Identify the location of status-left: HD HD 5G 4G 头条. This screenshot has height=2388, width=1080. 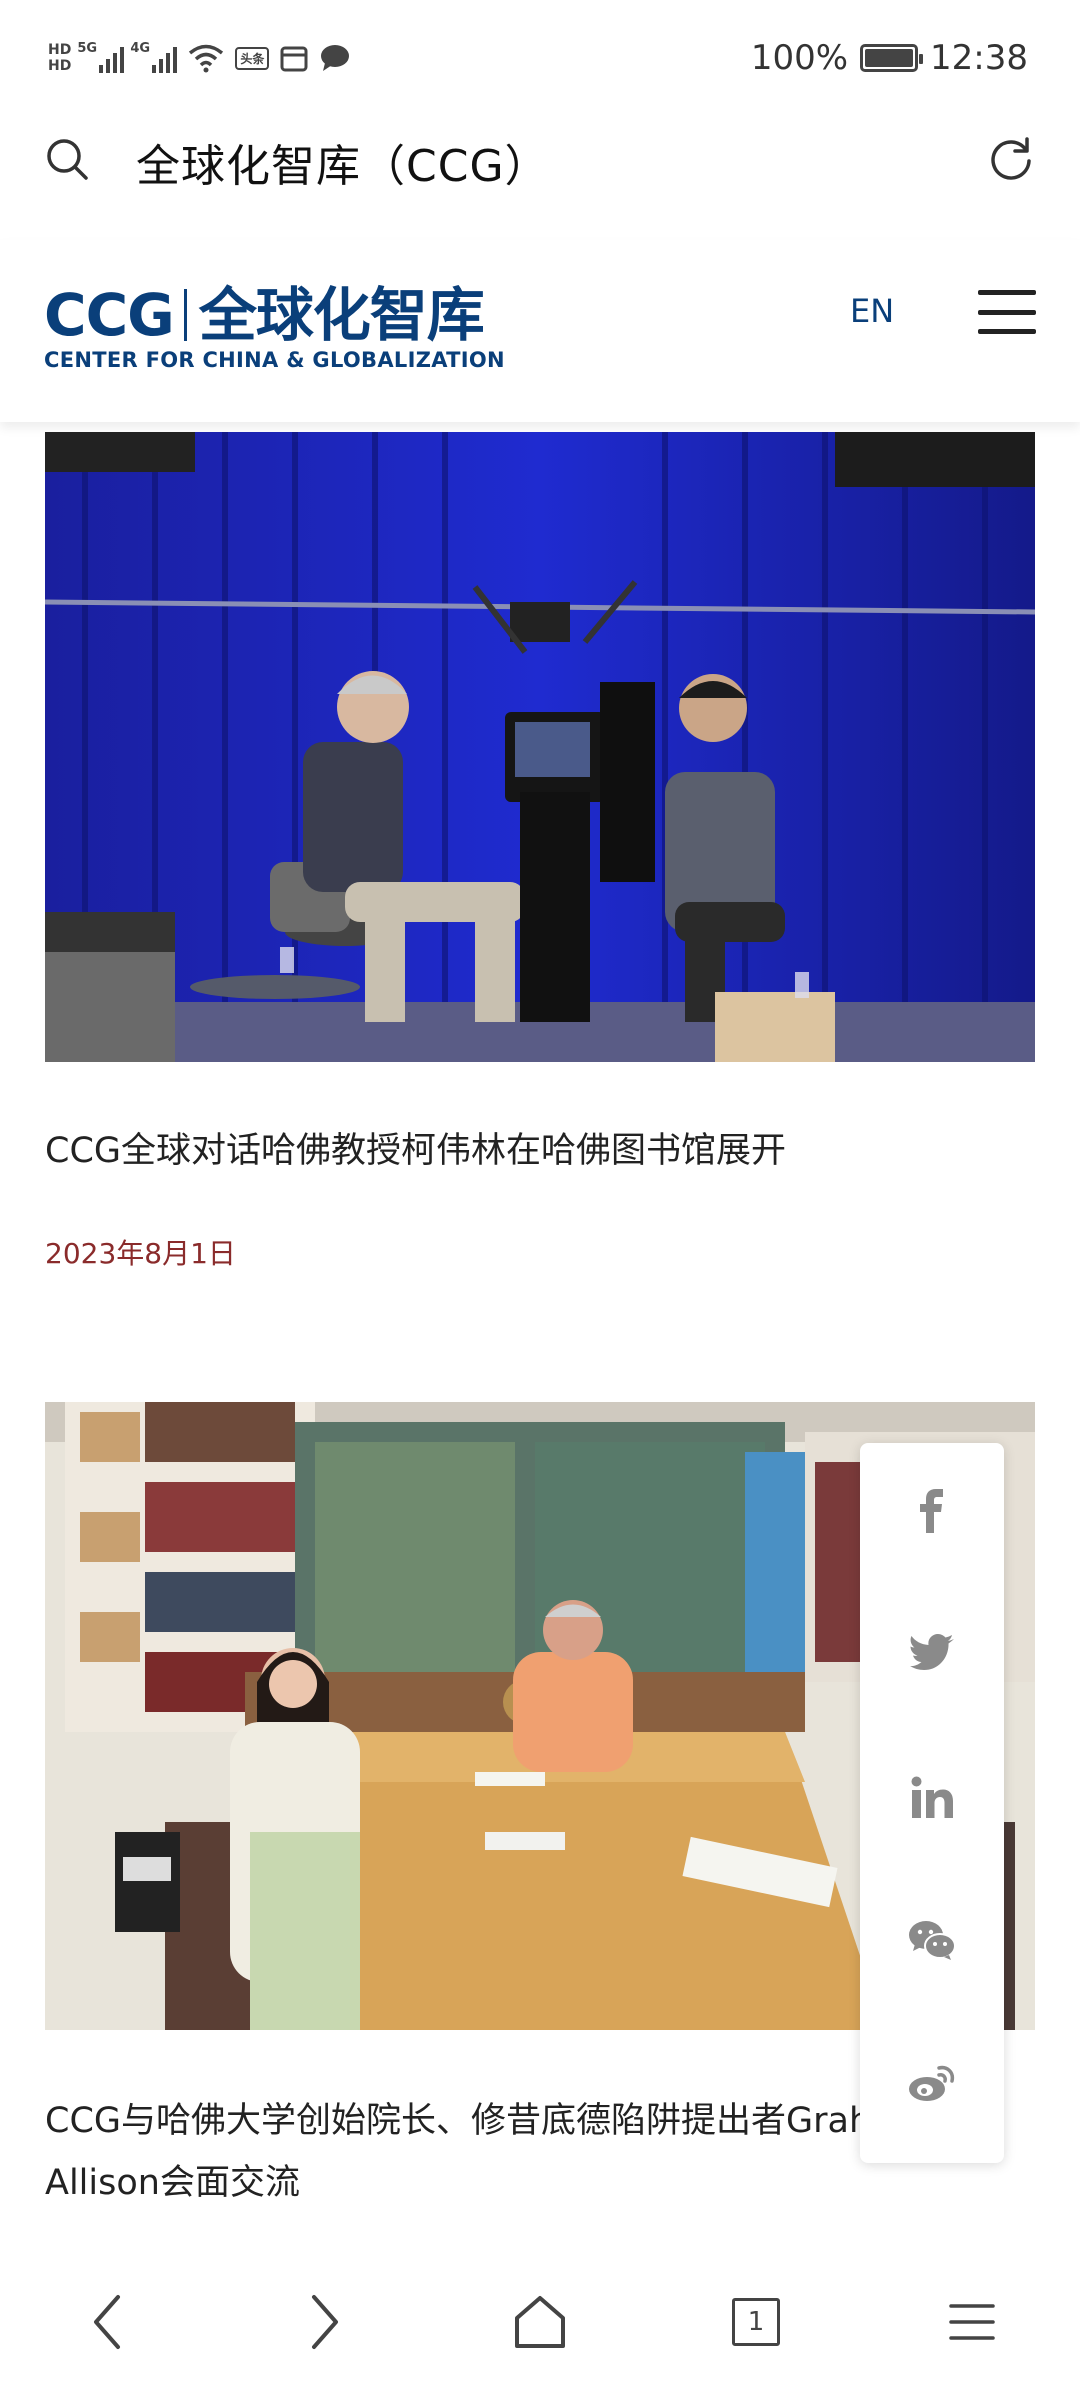
(199, 58).